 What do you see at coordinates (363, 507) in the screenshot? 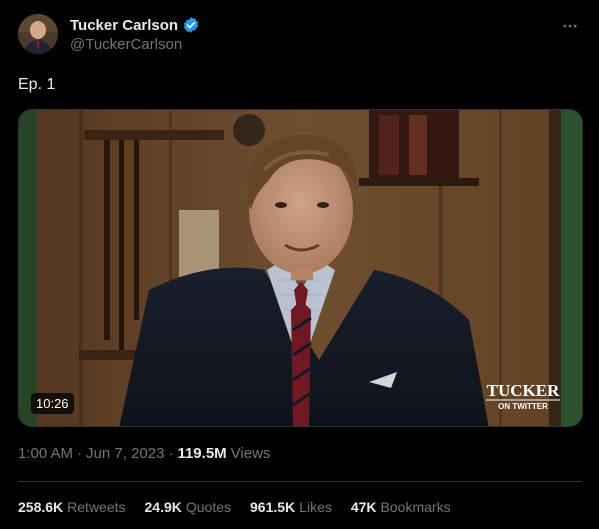
I see `stat-count: 47K` at bounding box center [363, 507].